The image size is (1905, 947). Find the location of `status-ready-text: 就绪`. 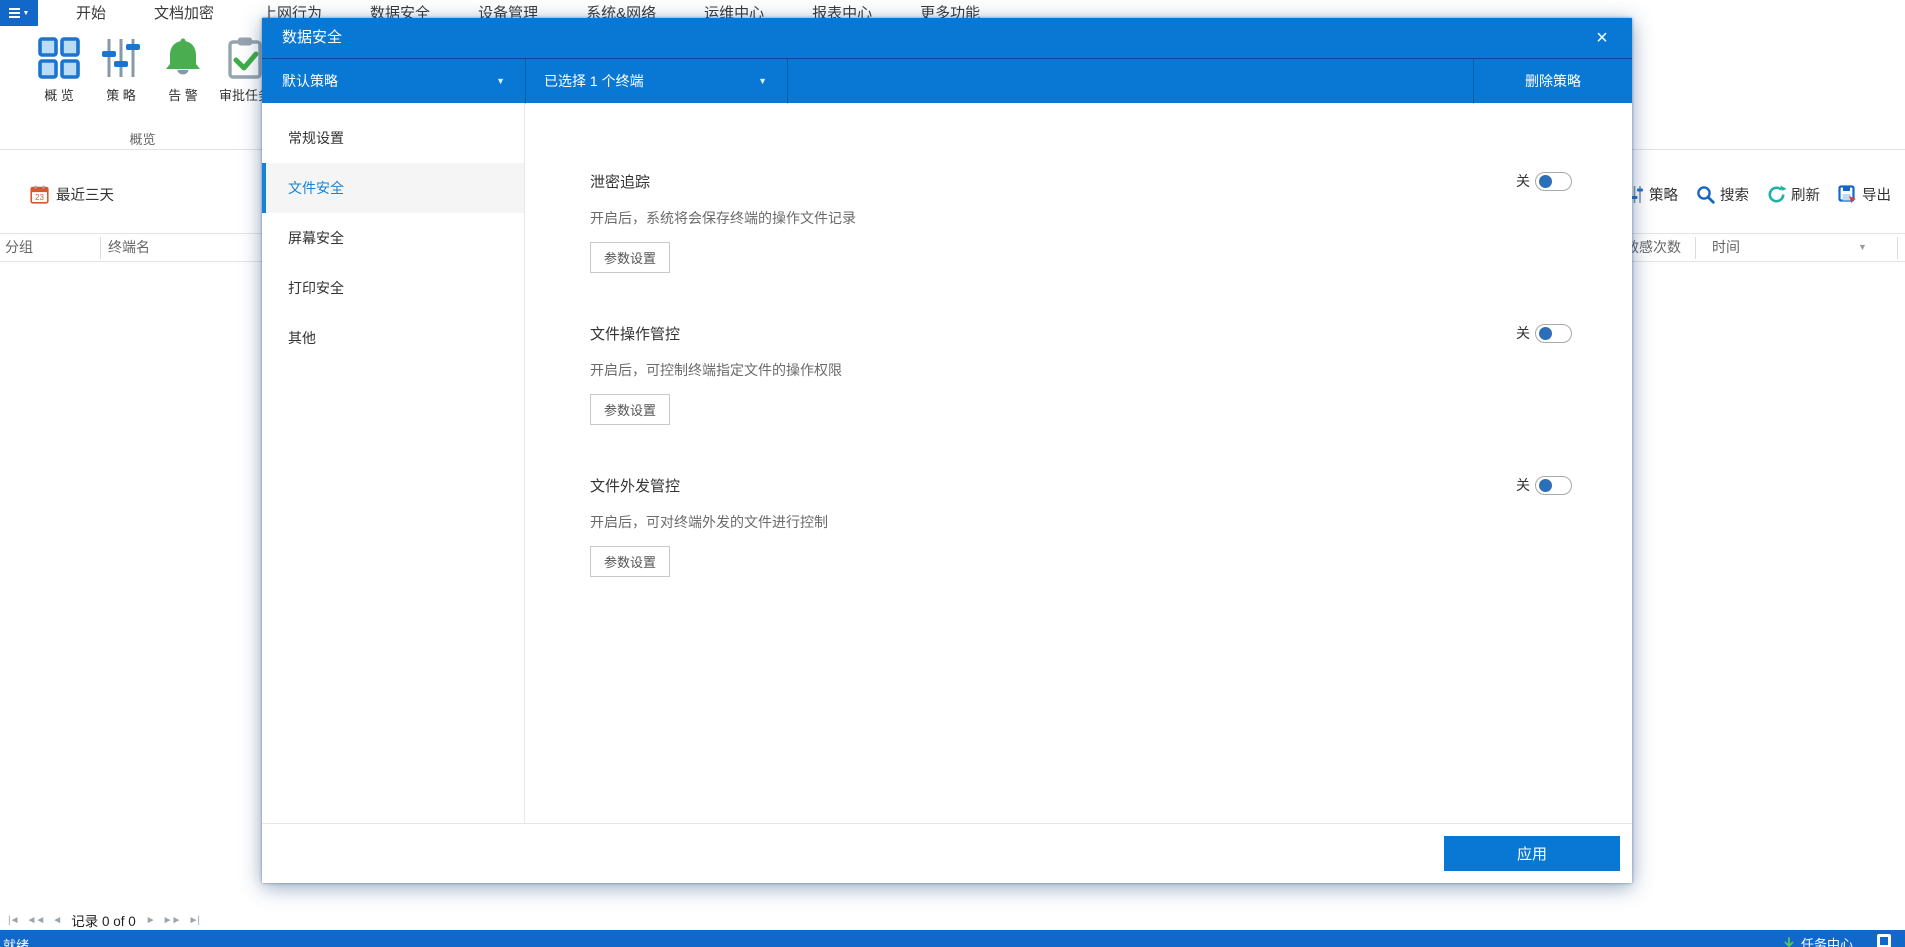

status-ready-text: 就绪 is located at coordinates (16, 942).